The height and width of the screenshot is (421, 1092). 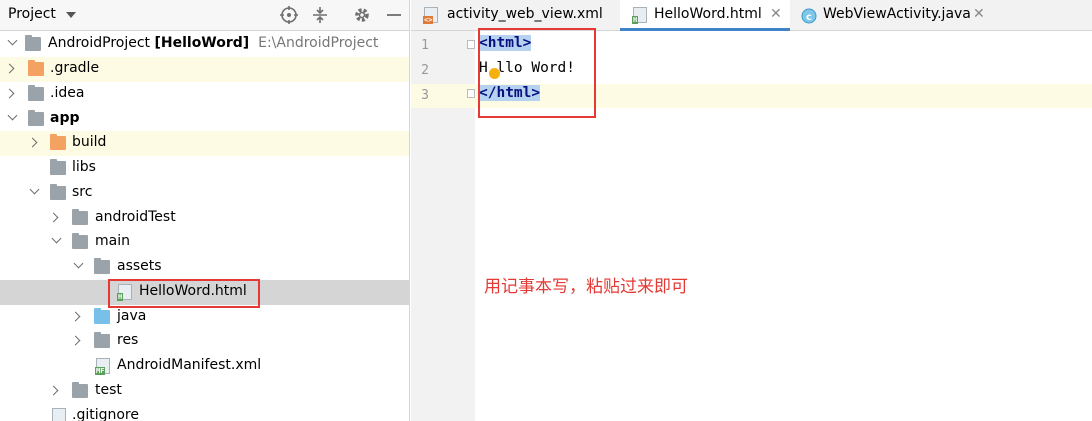 I want to click on manifest-file-icon: MF, so click(x=102, y=366).